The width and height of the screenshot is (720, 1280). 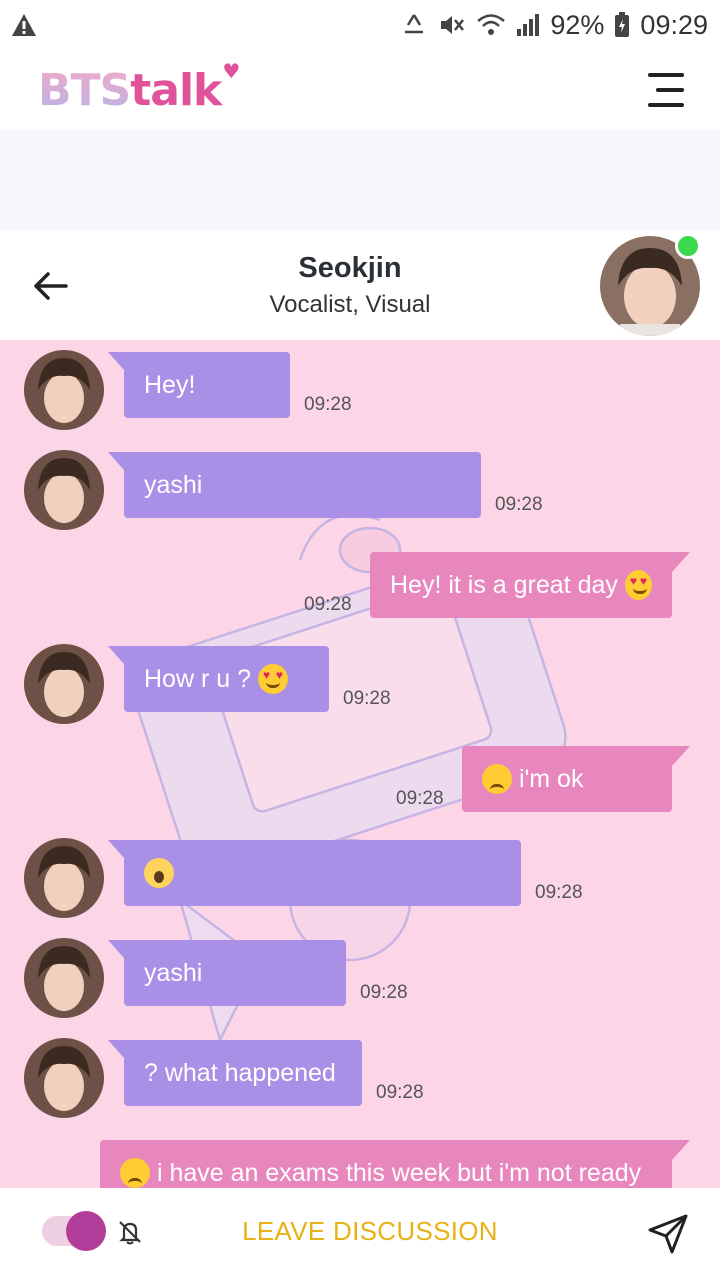 I want to click on warning-icon, so click(x=24, y=25).